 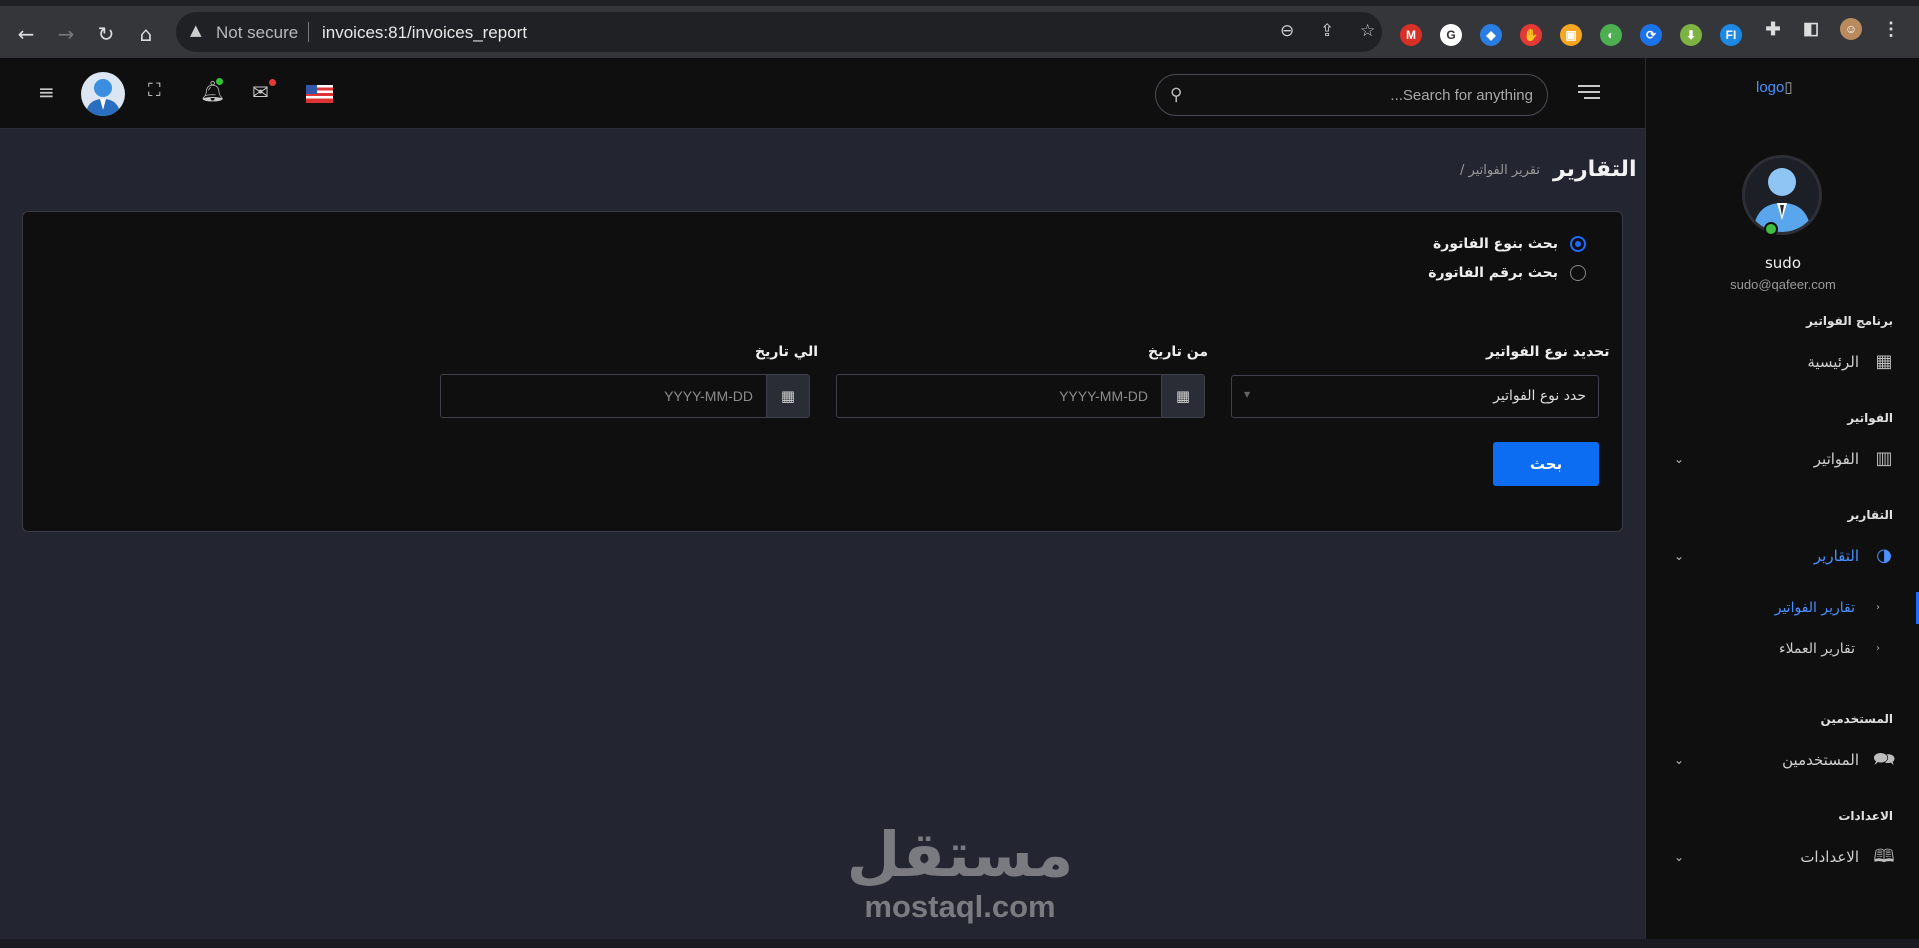 I want to click on gem-ext-icon: ◆, so click(x=1491, y=35).